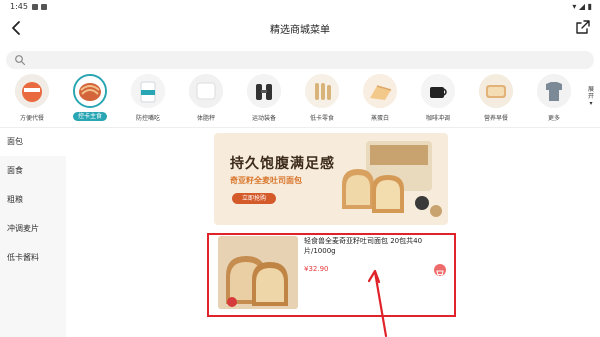 The image size is (600, 337). I want to click on category-convenience-meal: 方便代餐, so click(32, 100).